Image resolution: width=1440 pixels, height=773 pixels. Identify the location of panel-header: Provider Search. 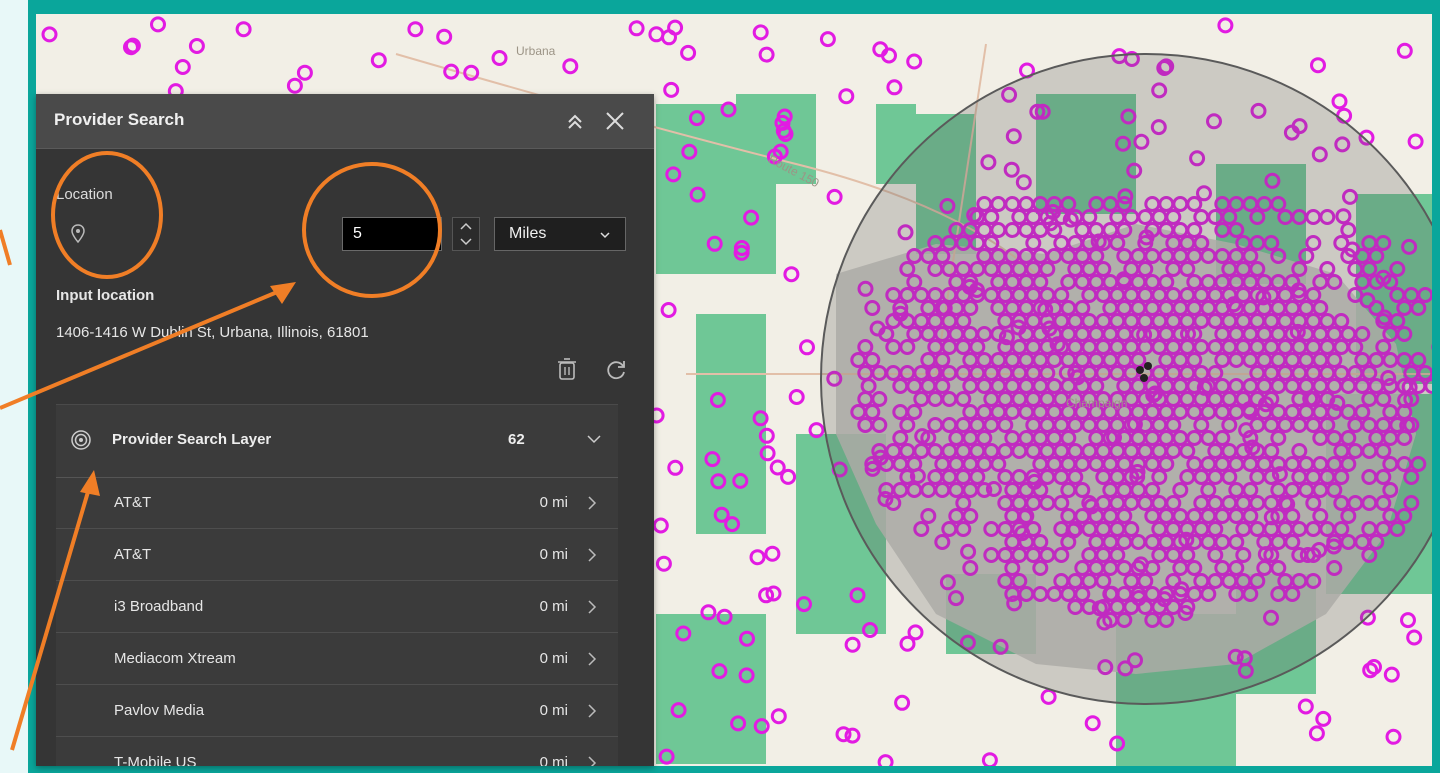
(345, 121).